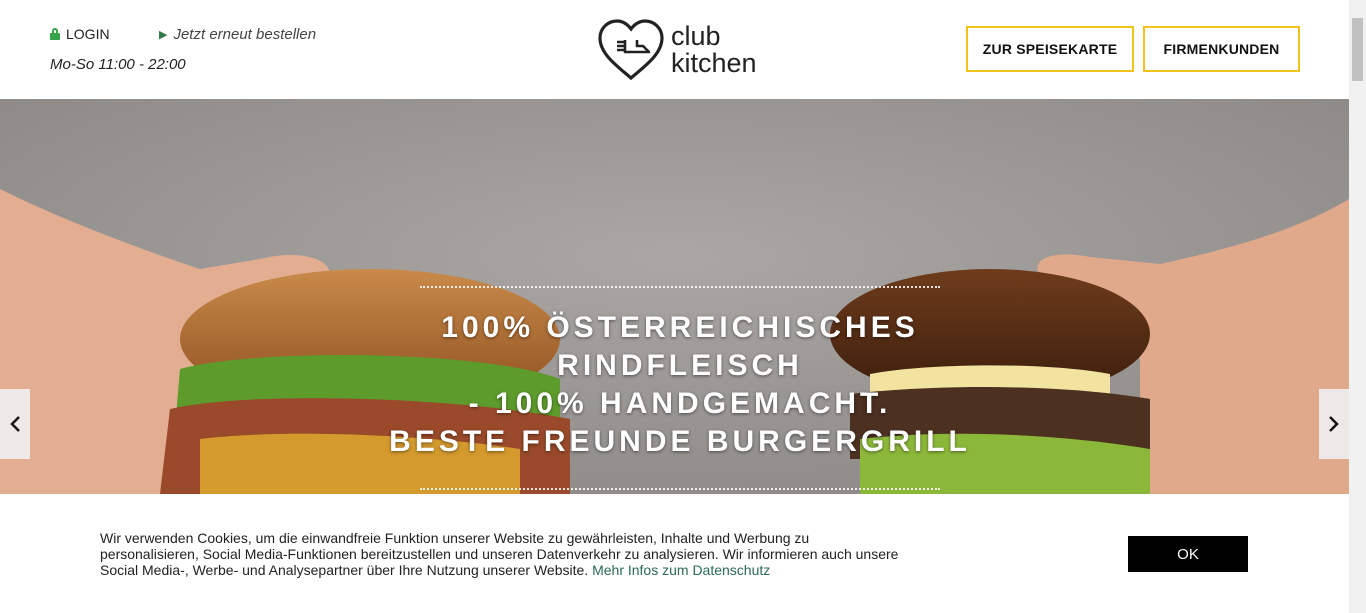  I want to click on slider-next-button, so click(1334, 424).